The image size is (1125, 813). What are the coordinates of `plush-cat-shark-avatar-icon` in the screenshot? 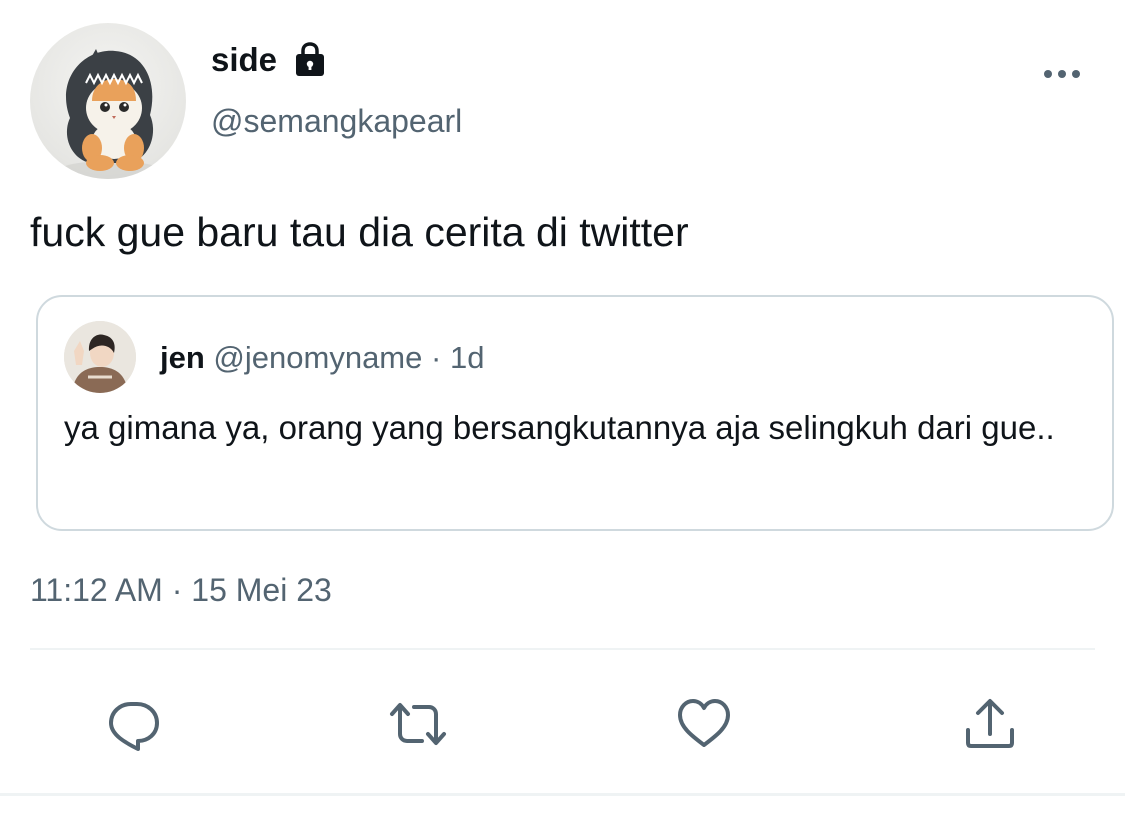 It's located at (110, 114).